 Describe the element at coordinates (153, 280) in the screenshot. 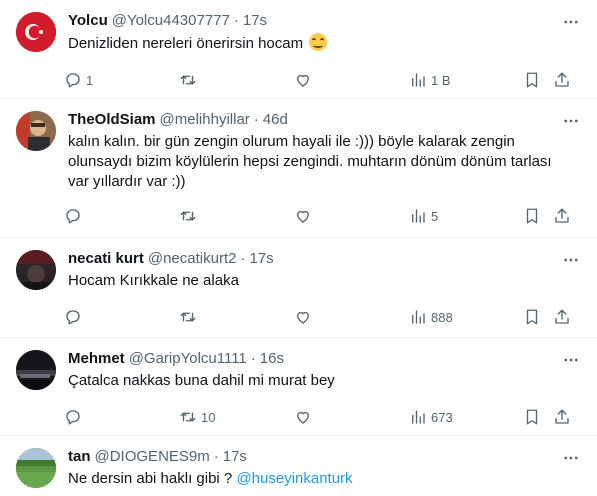

I see `tweet-text: Hocam Kırıkkale ne alaka` at that location.